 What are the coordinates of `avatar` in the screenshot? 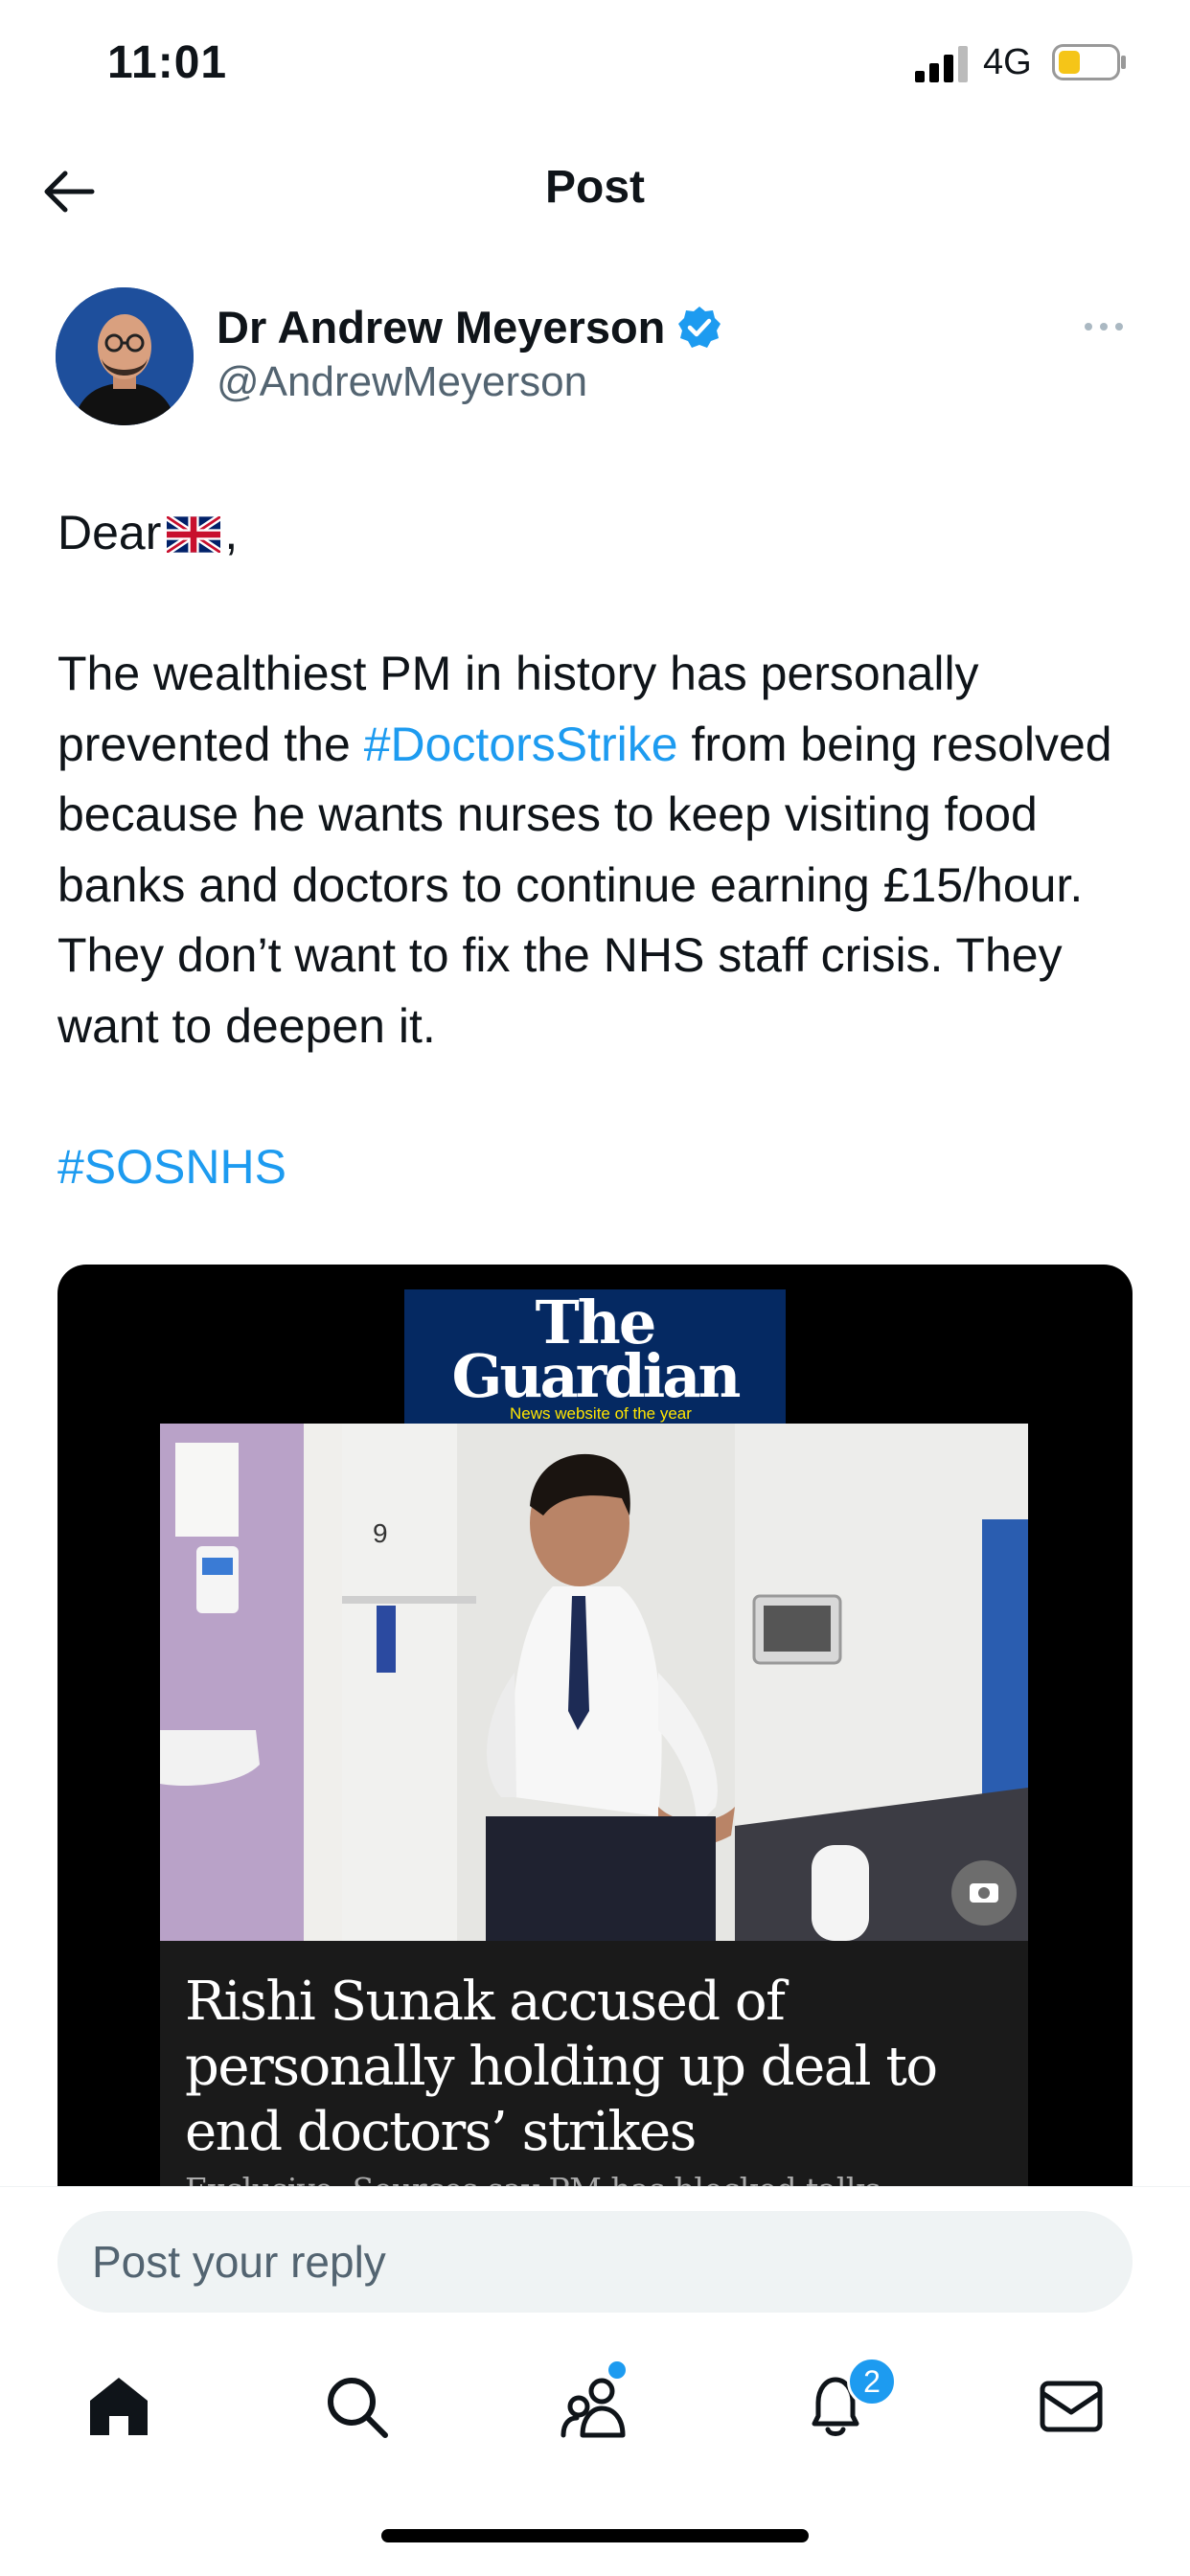 It's located at (125, 356).